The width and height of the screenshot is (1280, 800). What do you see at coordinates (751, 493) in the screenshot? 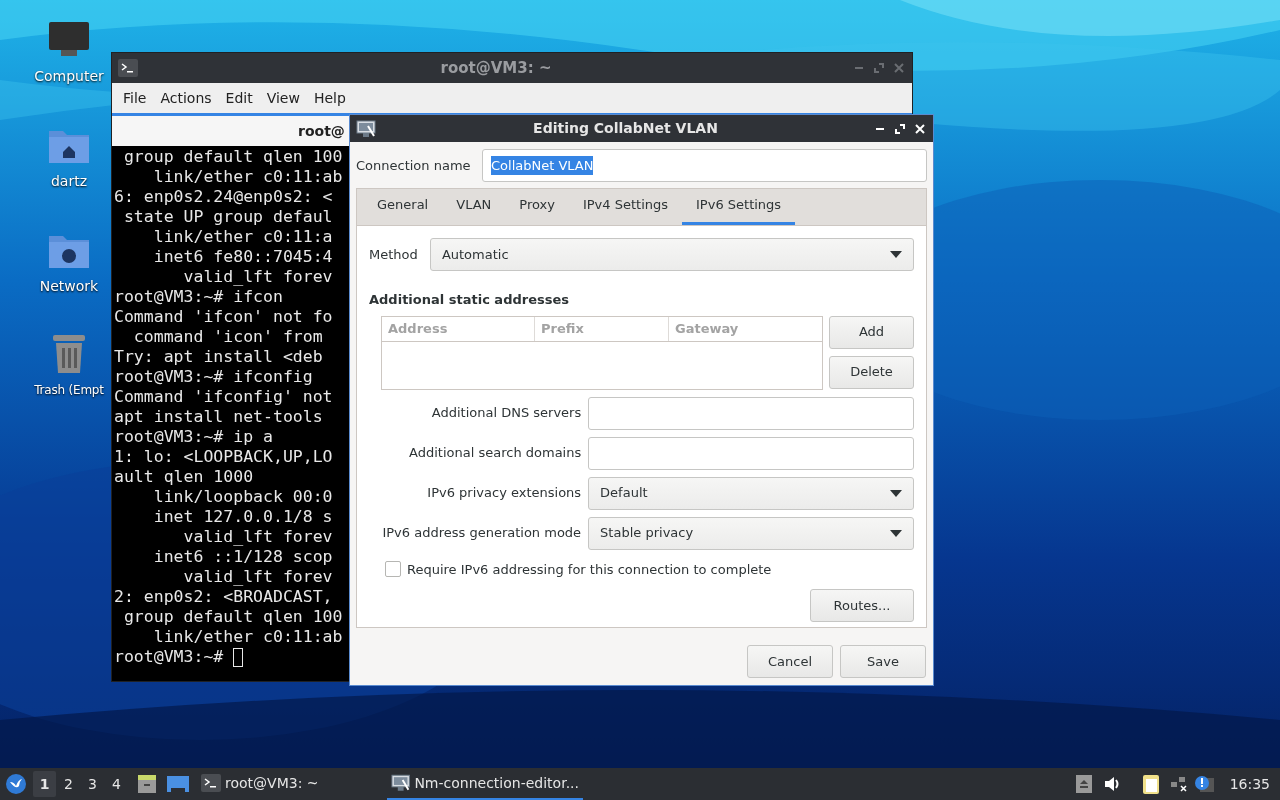
I see `dropdown: Default` at bounding box center [751, 493].